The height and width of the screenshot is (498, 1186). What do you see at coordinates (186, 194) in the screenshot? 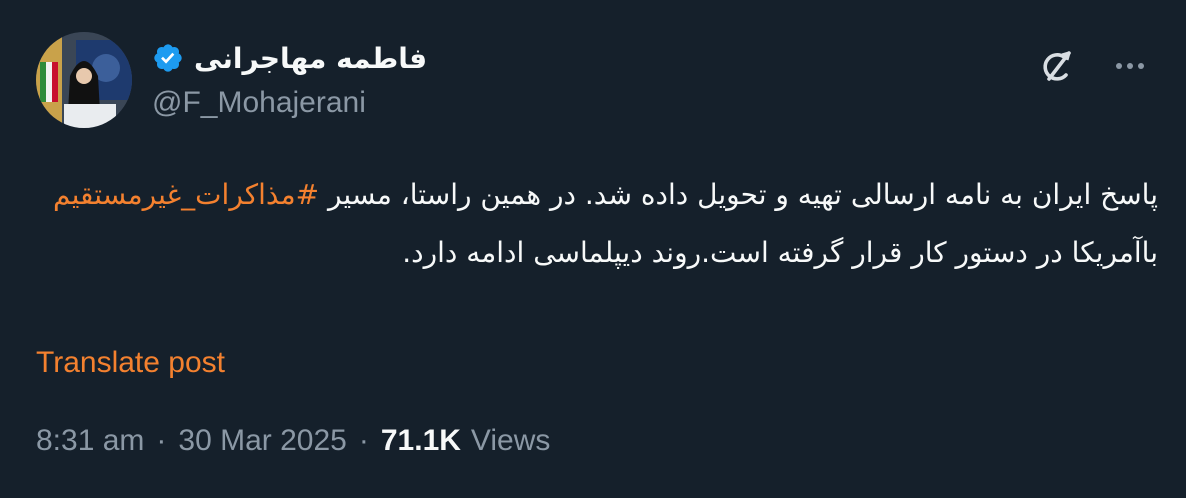
I see `hashtag-link: #مذاکرات_غیرمستقیم` at bounding box center [186, 194].